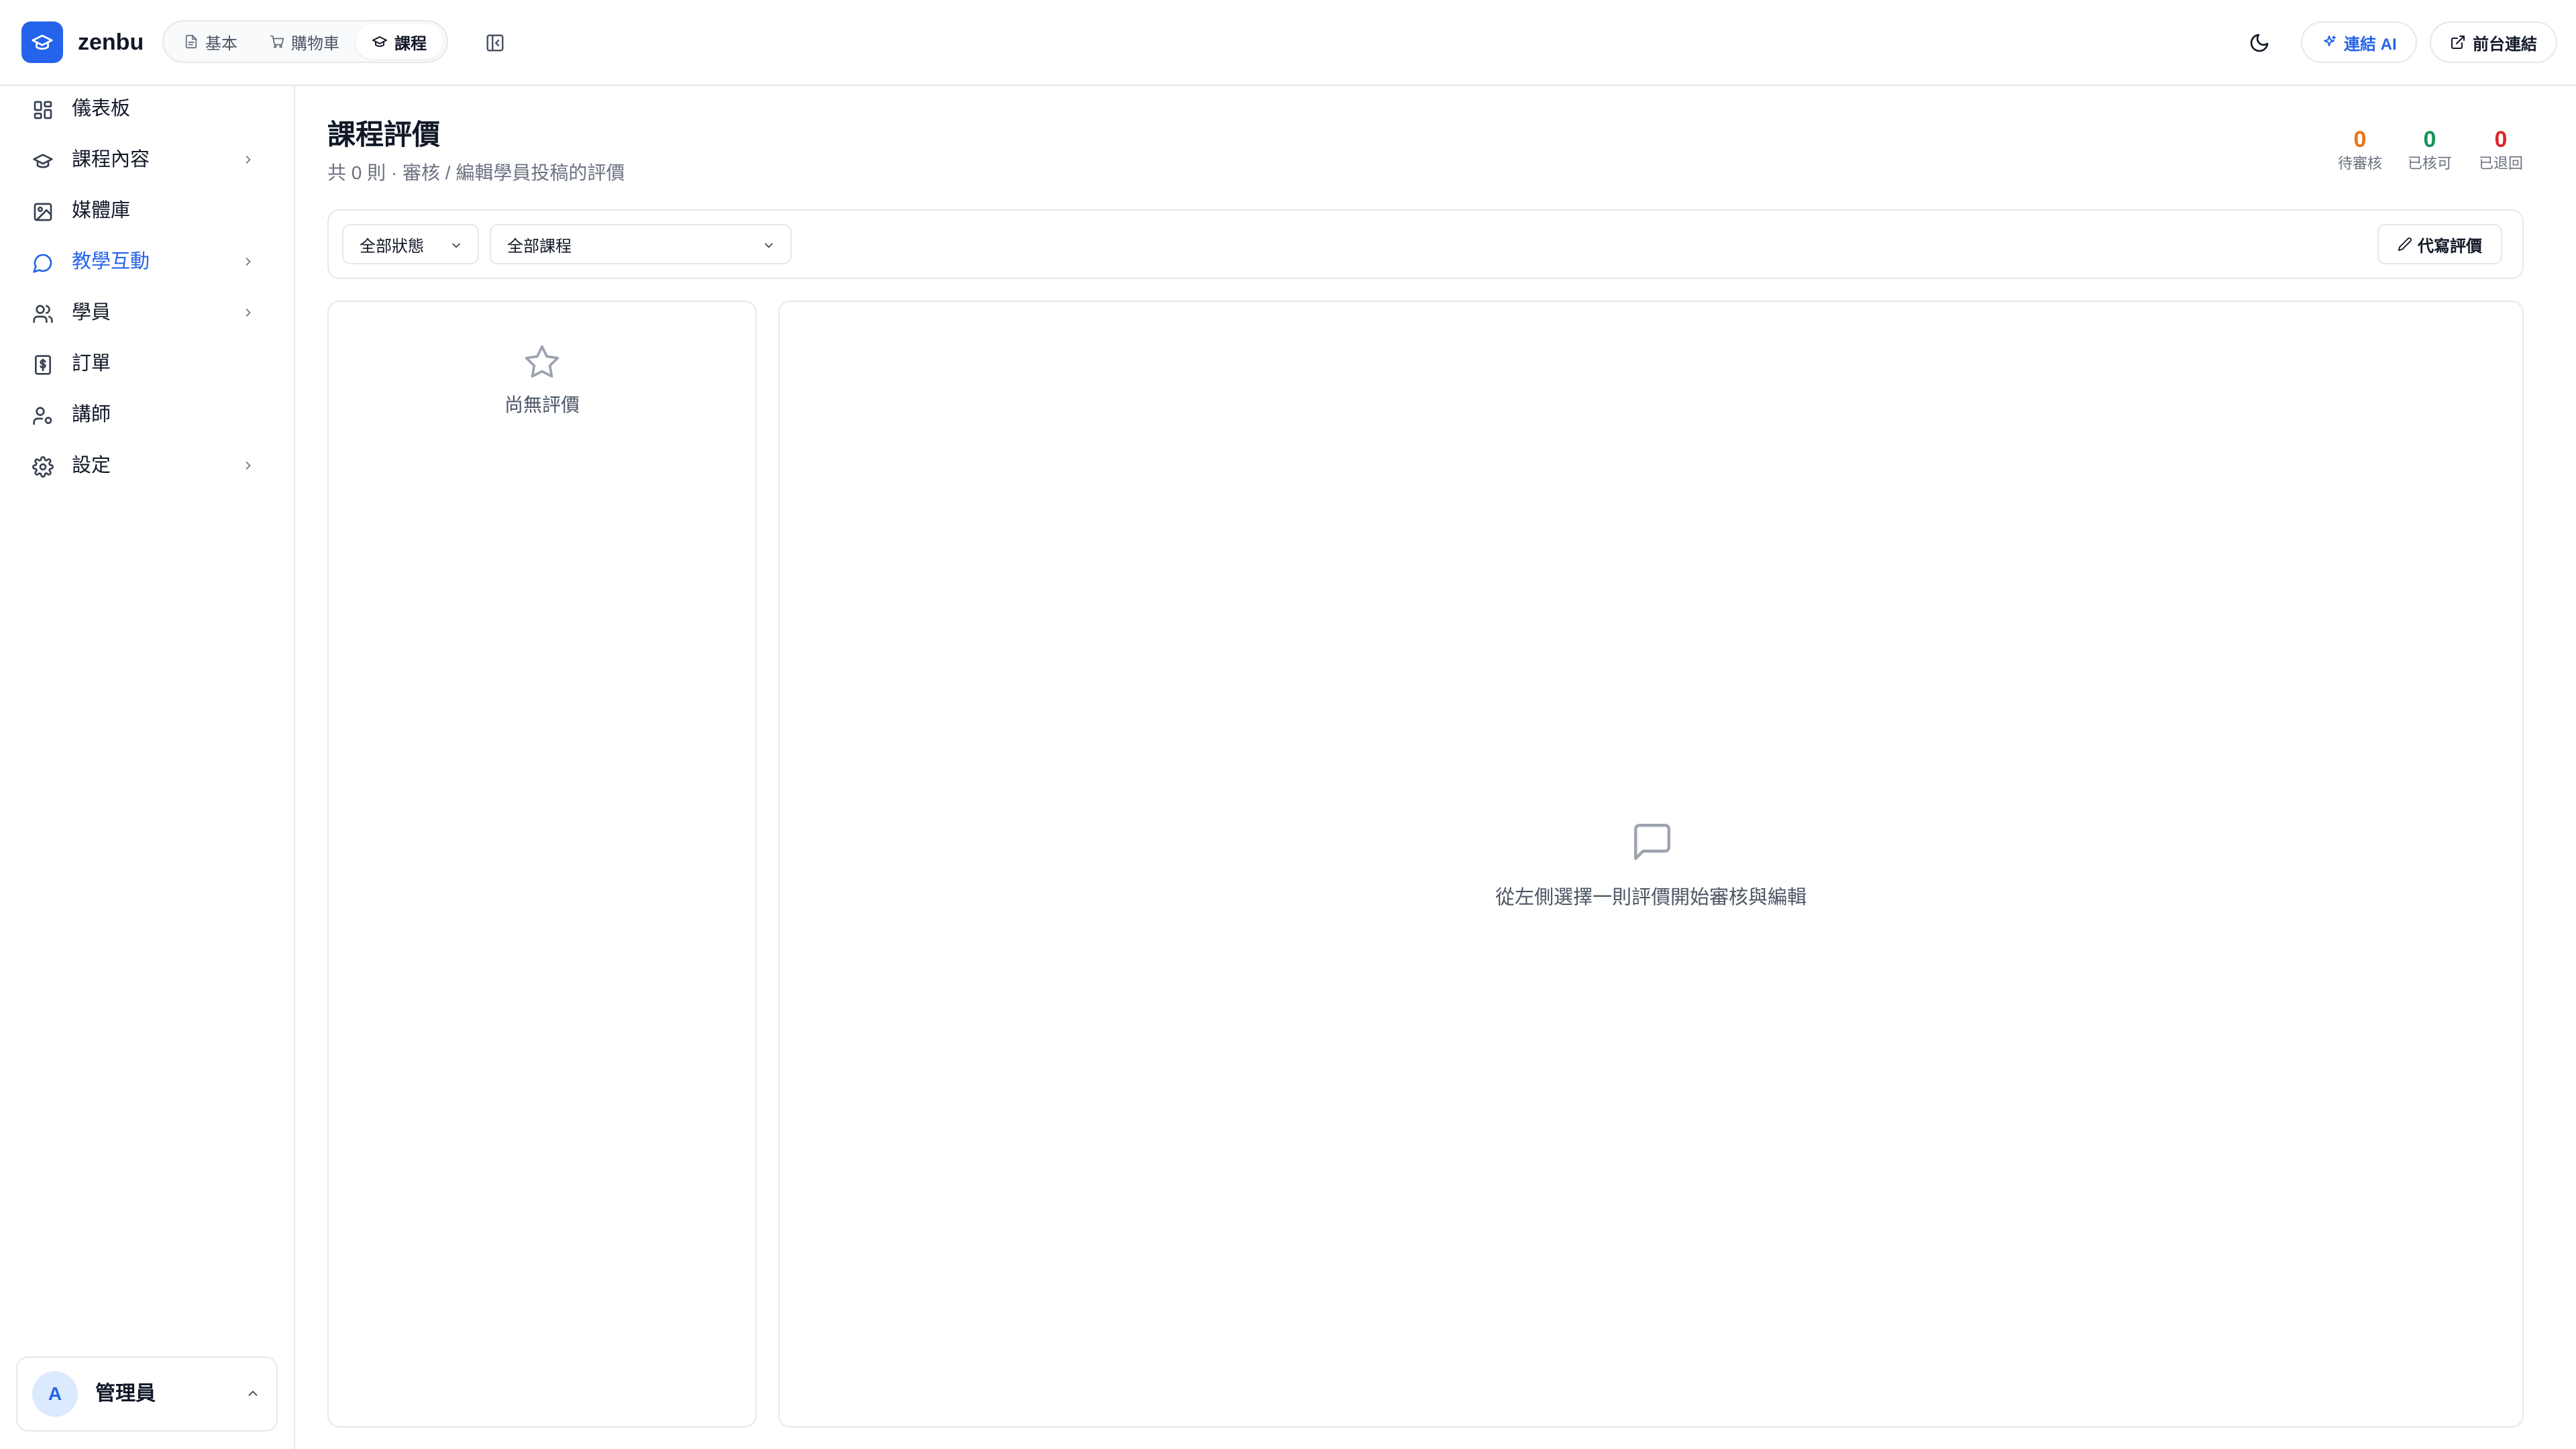 Image resolution: width=2576 pixels, height=1449 pixels. I want to click on course-select-value: 全部課程, so click(539, 246).